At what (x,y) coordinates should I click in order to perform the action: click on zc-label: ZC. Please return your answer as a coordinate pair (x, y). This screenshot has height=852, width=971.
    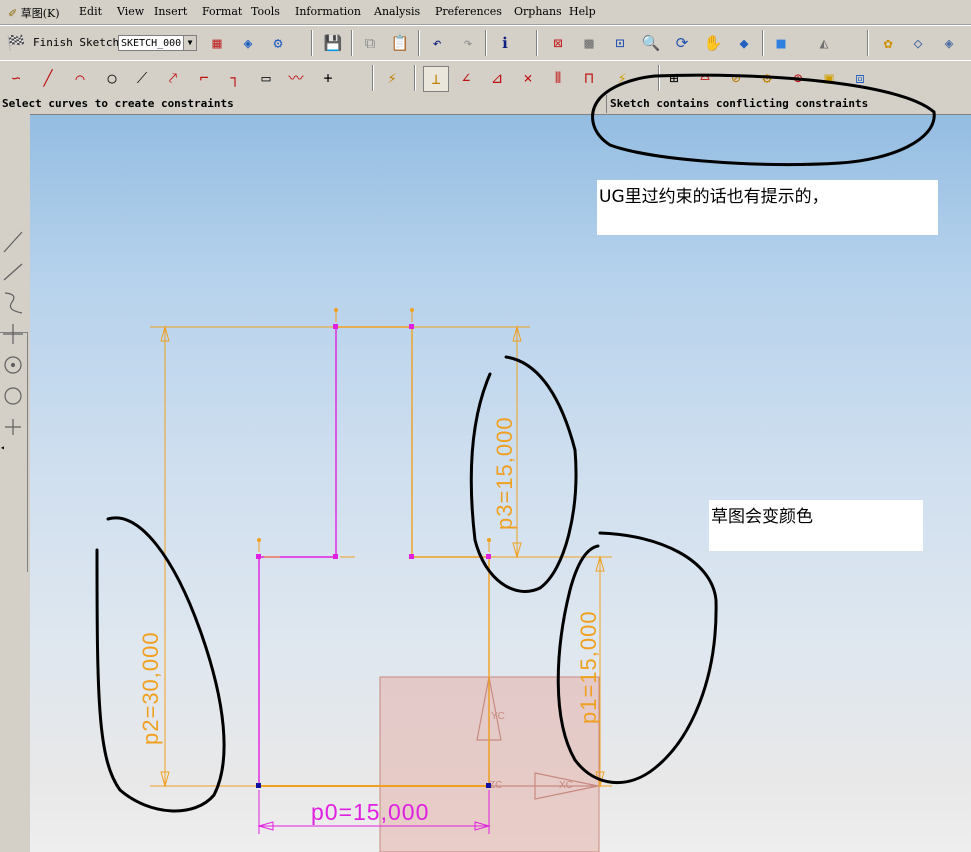
    Looking at the image, I should click on (495, 785).